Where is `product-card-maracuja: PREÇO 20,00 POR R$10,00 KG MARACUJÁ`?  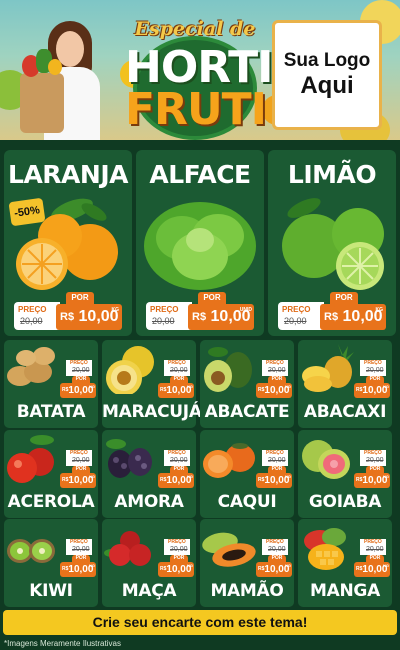 product-card-maracuja: PREÇO 20,00 POR R$10,00 KG MARACUJÁ is located at coordinates (152, 384).